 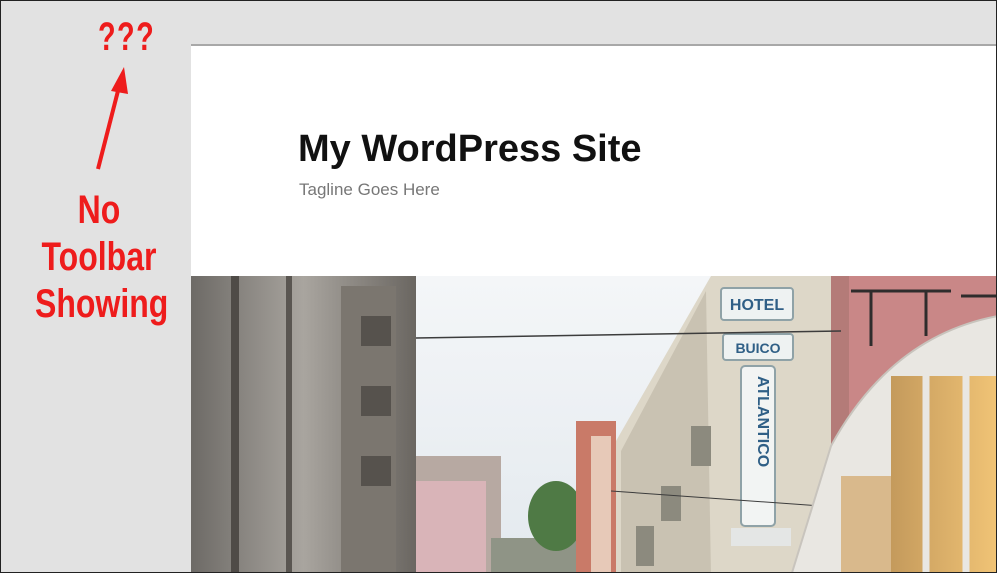 What do you see at coordinates (470, 149) in the screenshot?
I see `site-title: My WordPress Site` at bounding box center [470, 149].